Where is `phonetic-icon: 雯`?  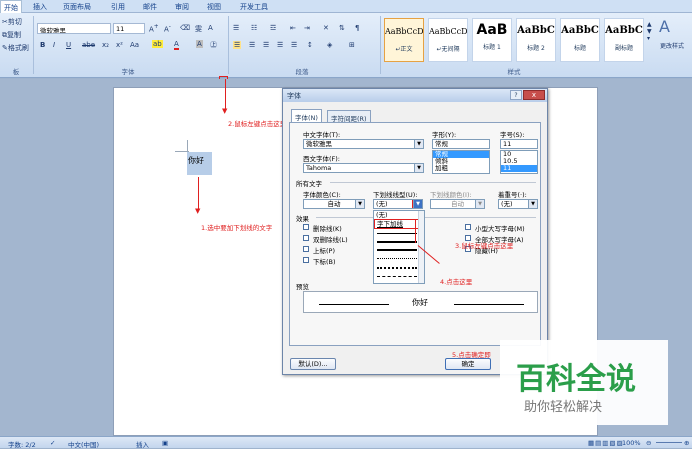 phonetic-icon: 雯 is located at coordinates (198, 29).